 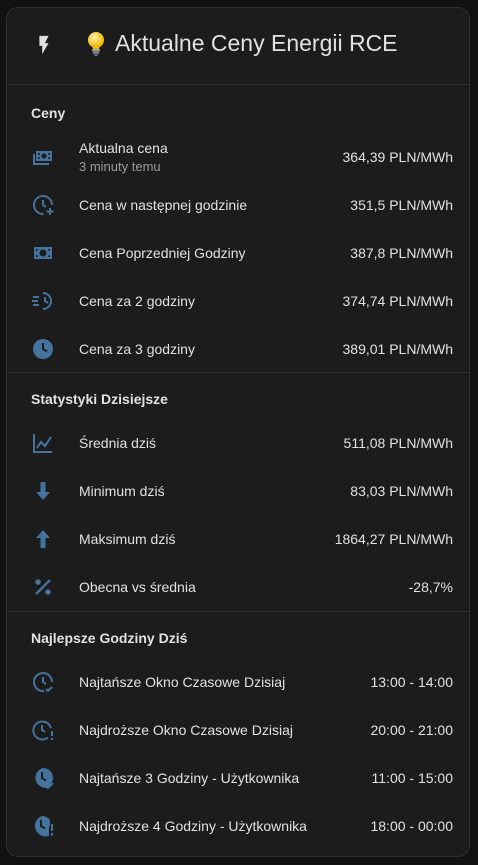 I want to click on clock-check-filled-icon, so click(x=44, y=779).